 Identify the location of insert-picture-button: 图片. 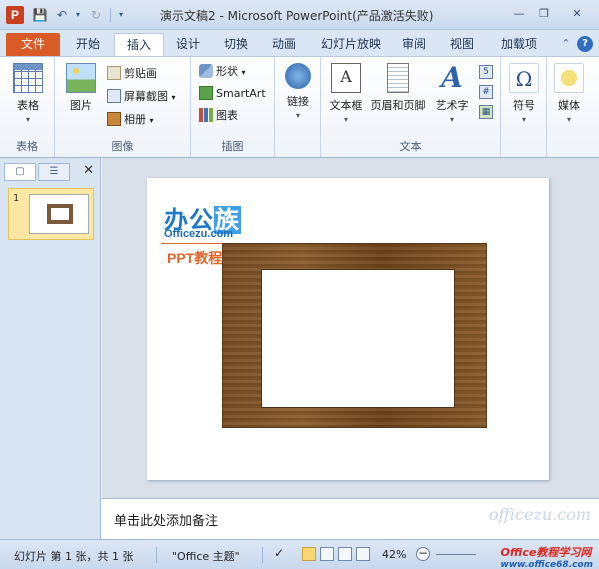
(81, 88).